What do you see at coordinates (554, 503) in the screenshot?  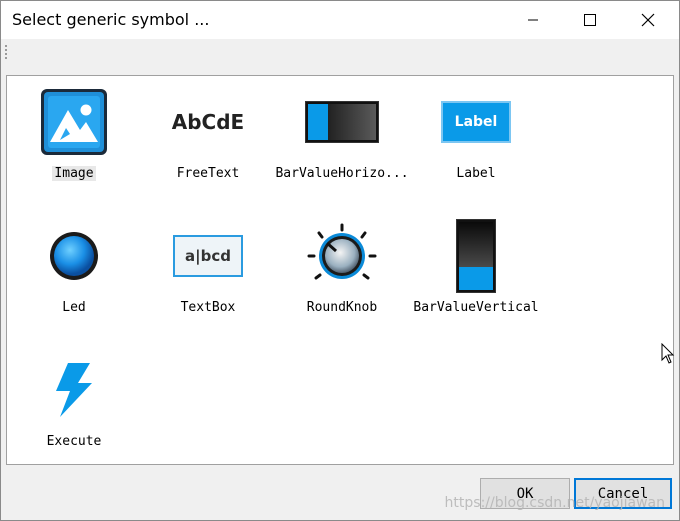 I see `watermark: https://blog.csdn.net/yaojiawan` at bounding box center [554, 503].